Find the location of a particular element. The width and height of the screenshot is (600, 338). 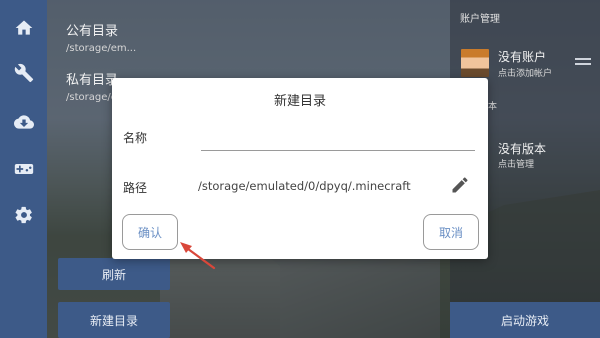

directory-title: 公有目录 is located at coordinates (92, 31).